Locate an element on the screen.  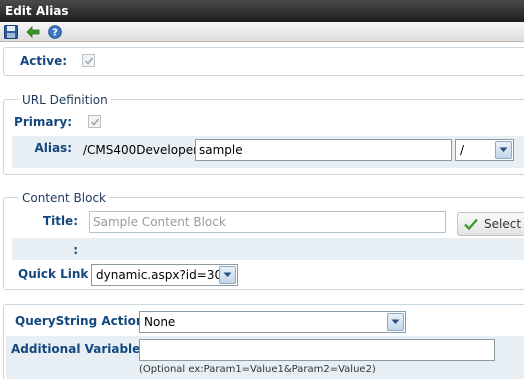
select-button: Select is located at coordinates (490, 224).